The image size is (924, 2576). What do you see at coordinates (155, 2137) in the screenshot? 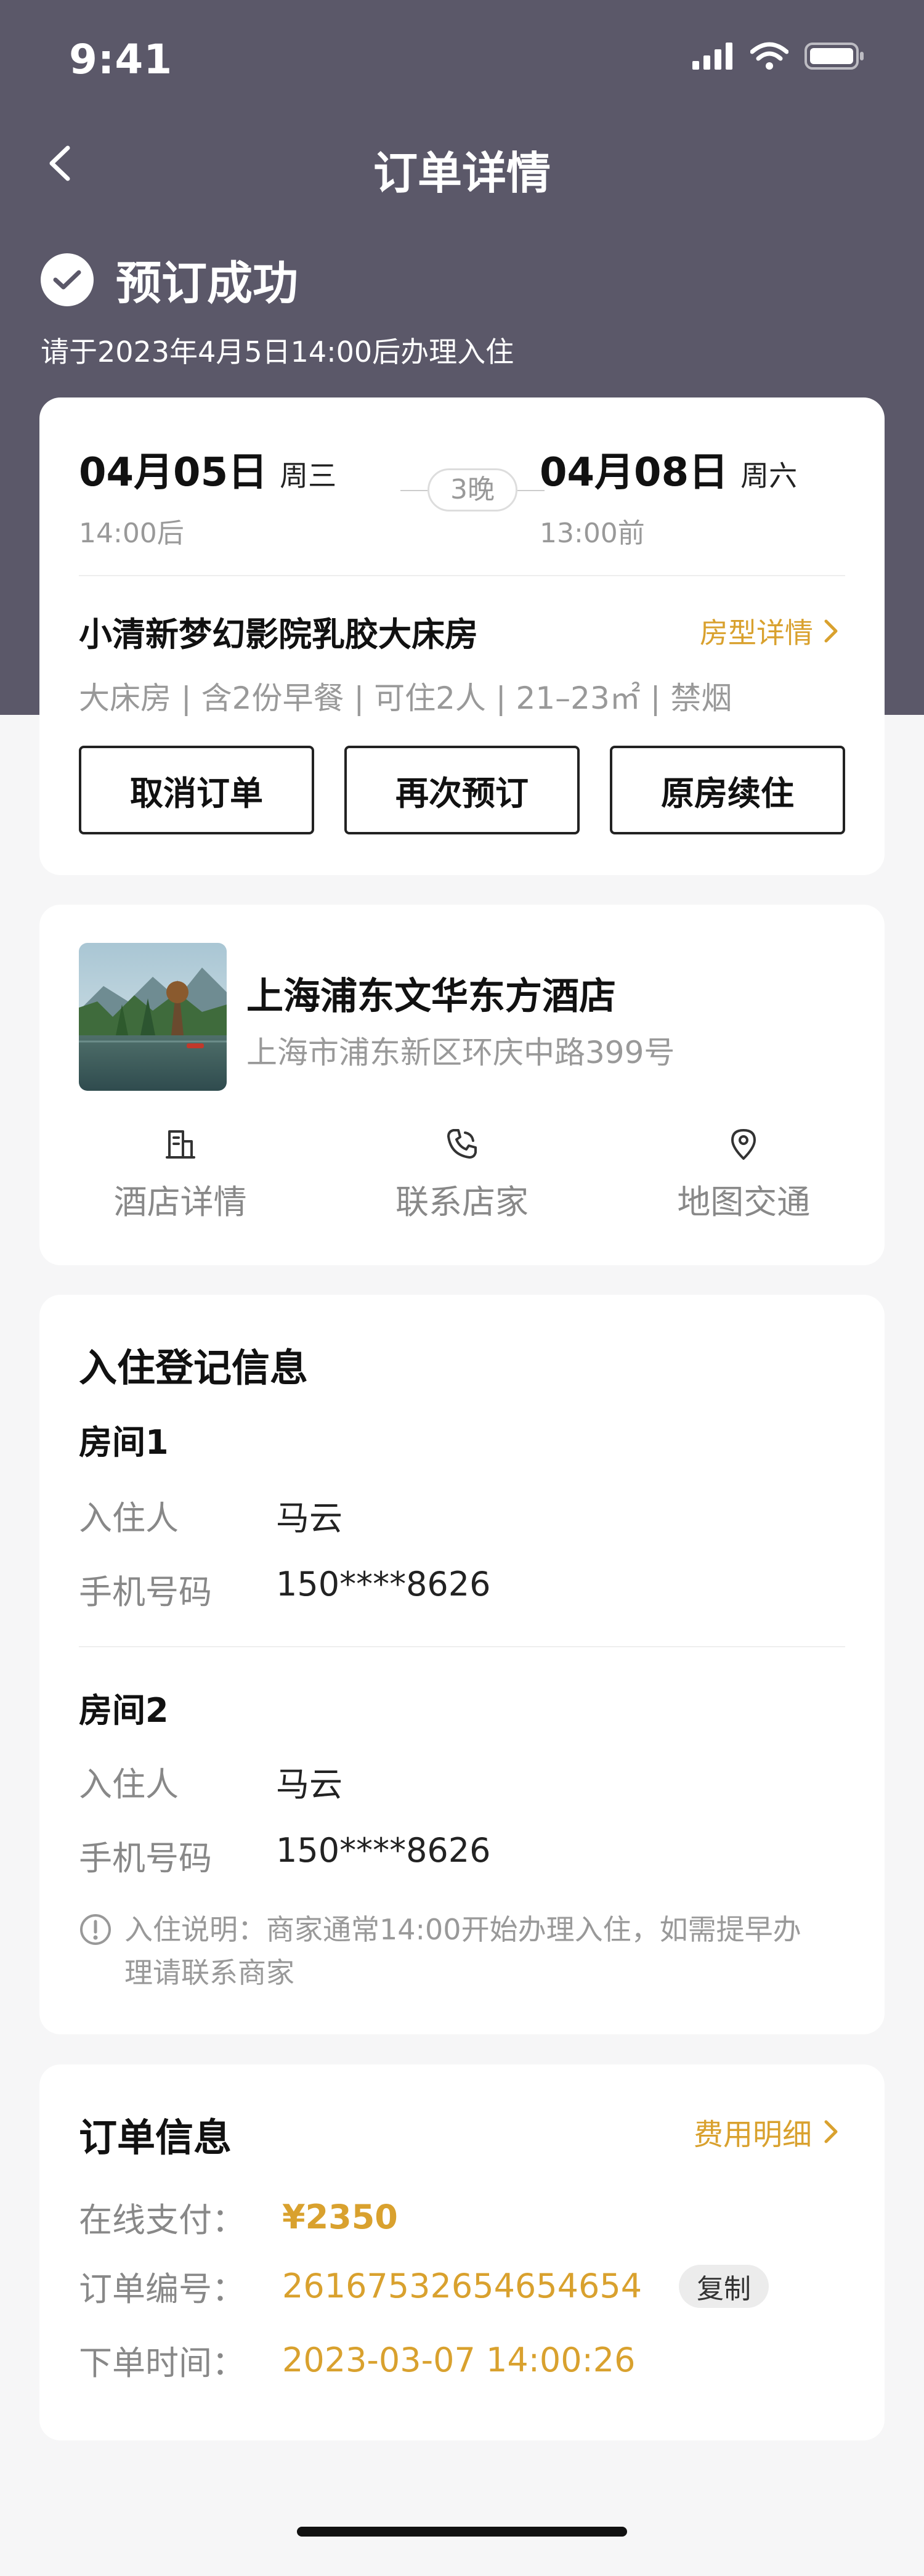
I see `order-title: 订单信息` at bounding box center [155, 2137].